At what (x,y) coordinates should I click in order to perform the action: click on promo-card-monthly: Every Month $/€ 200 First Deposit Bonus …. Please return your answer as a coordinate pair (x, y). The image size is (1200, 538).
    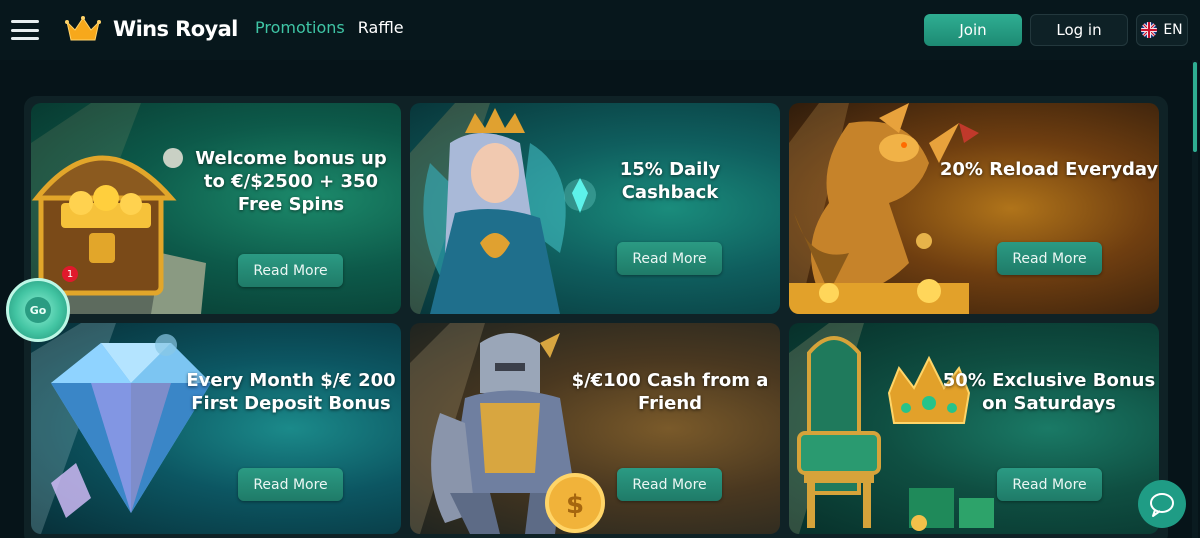
    Looking at the image, I should click on (216, 428).